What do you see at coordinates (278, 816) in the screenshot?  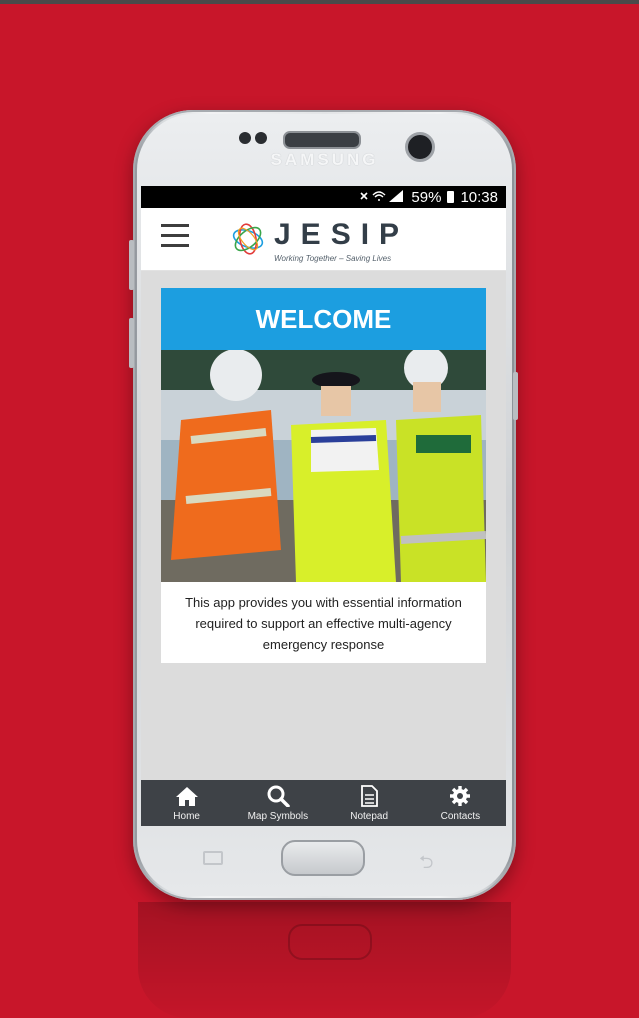 I see `tab-label: Map Symbols` at bounding box center [278, 816].